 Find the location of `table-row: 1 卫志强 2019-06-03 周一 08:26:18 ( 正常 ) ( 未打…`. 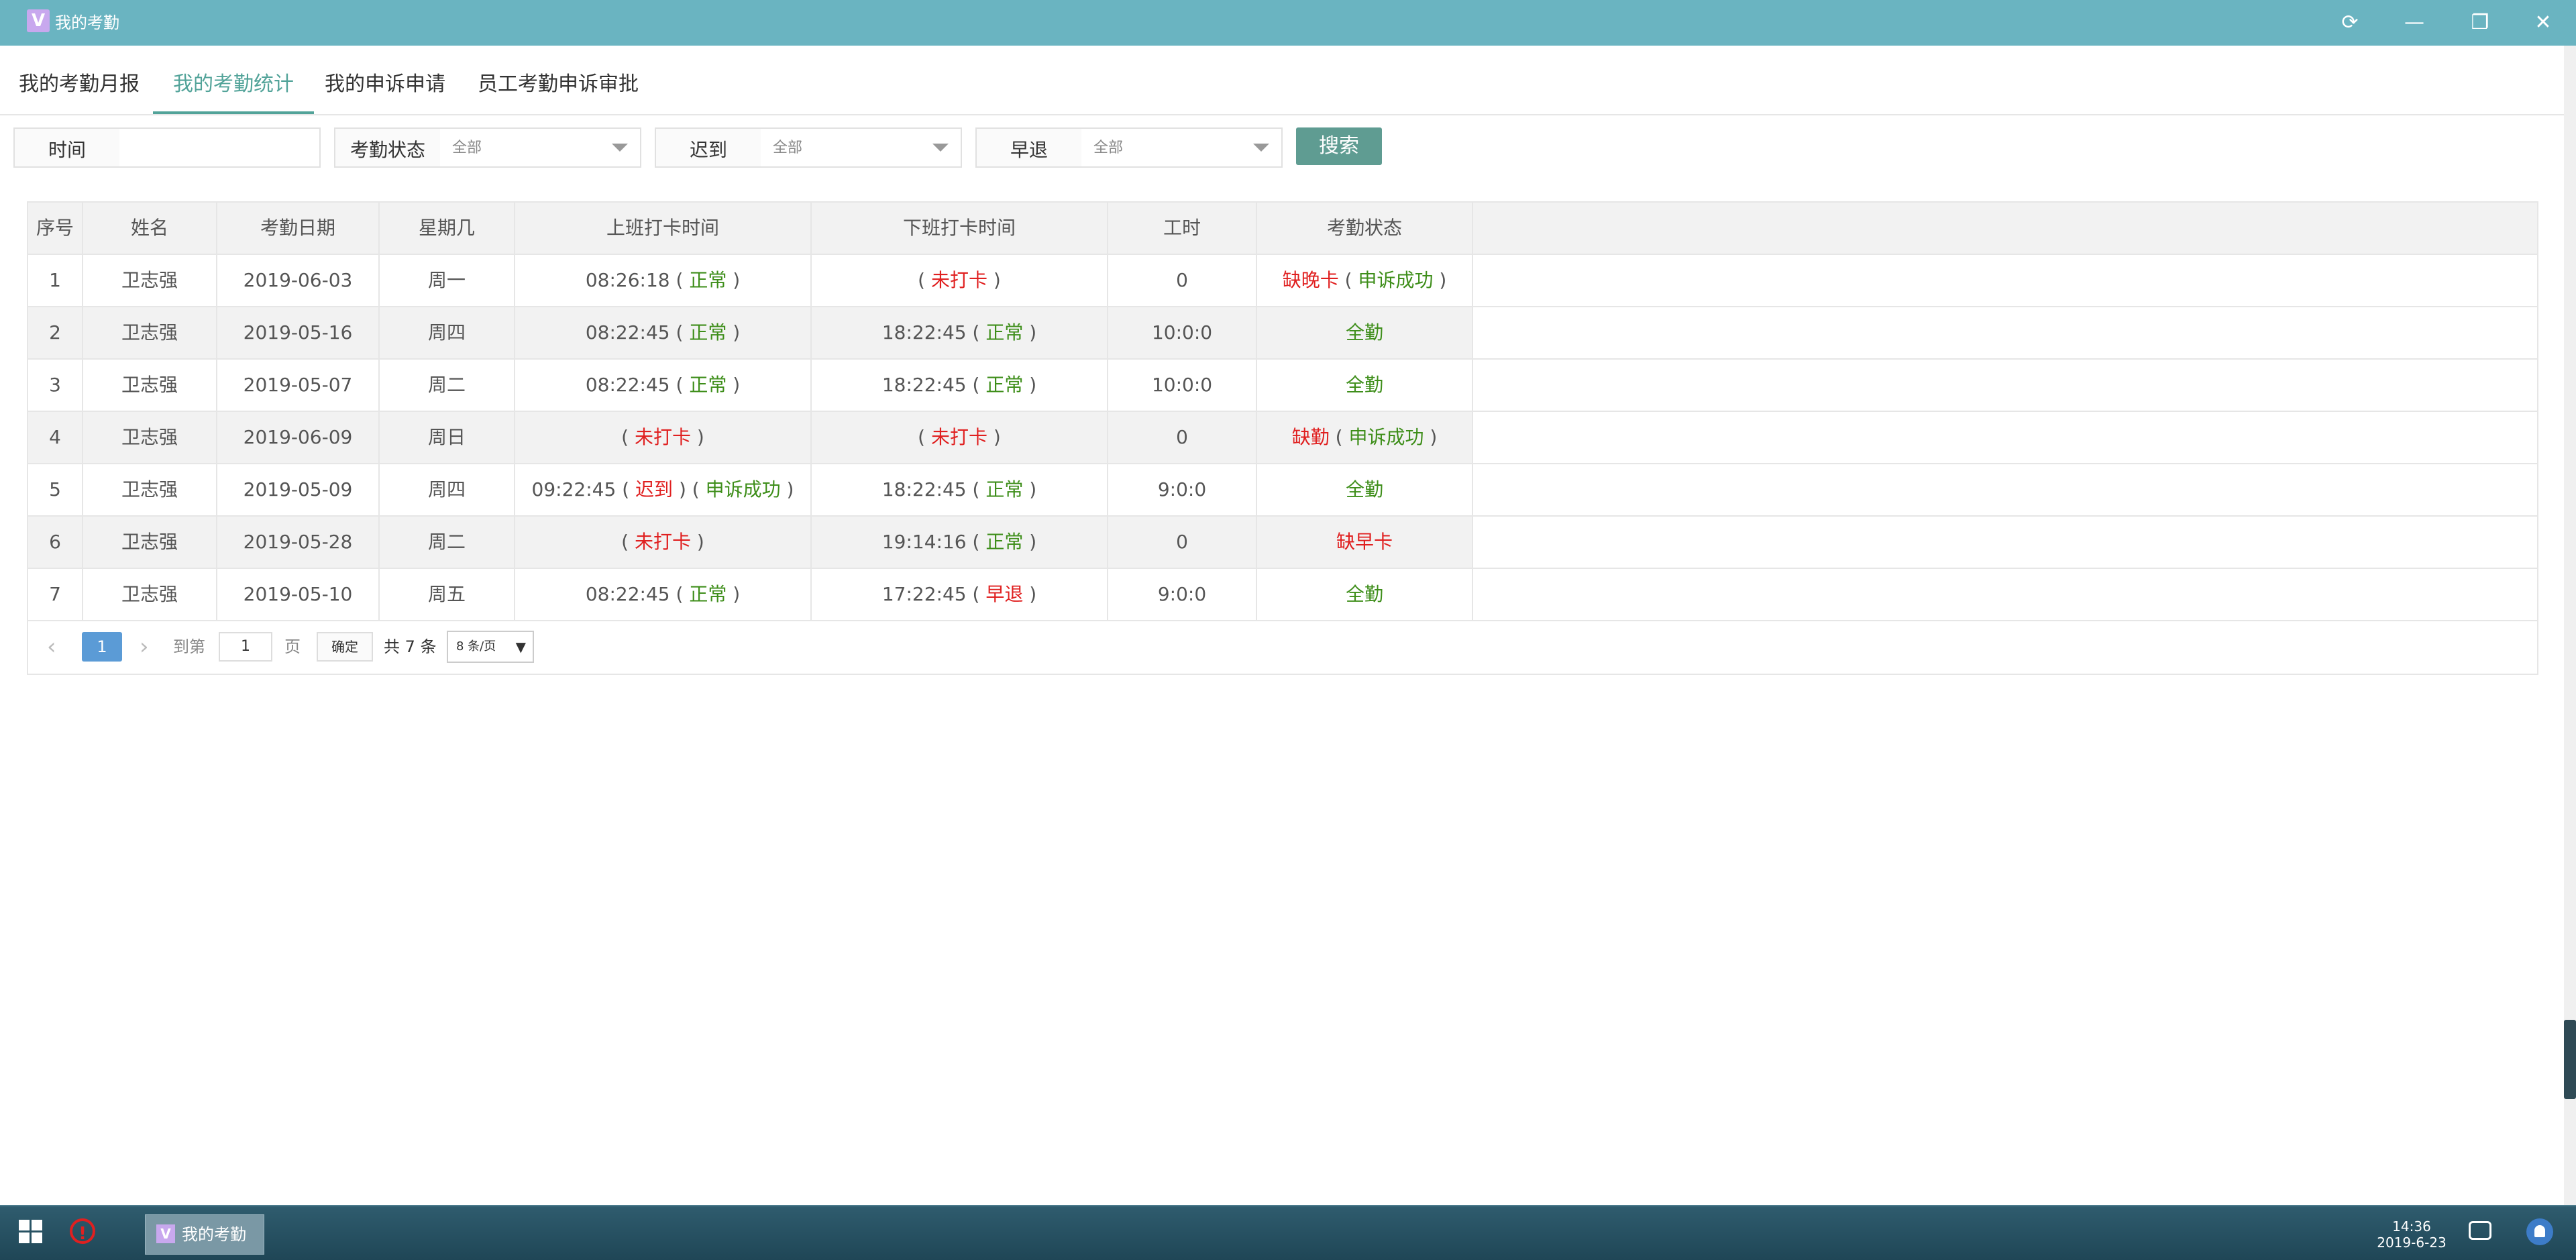

table-row: 1 卫志强 2019-06-03 周一 08:26:18 ( 正常 ) ( 未打… is located at coordinates (1282, 281).